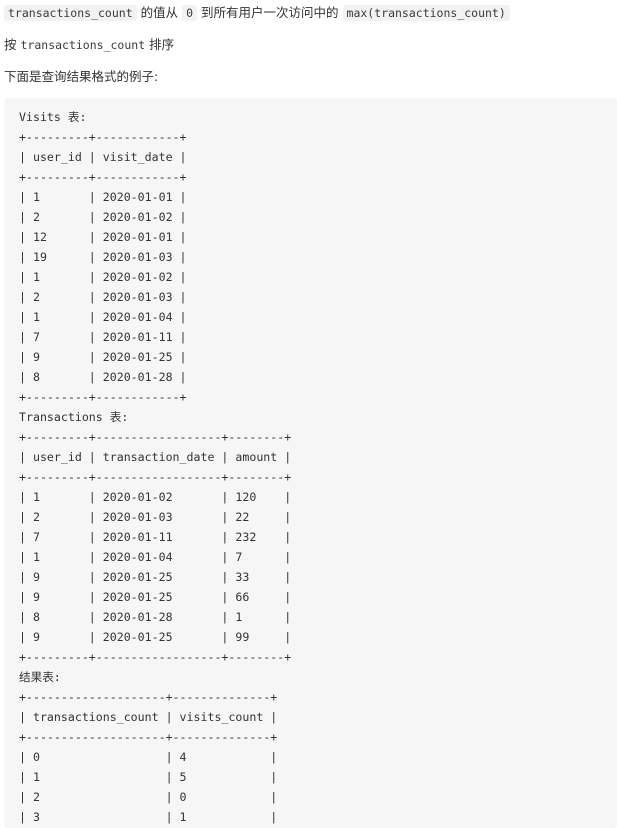 The image size is (617, 828). I want to click on code-line: | 9 | 2020-01-25 | 33 |, so click(155, 577).